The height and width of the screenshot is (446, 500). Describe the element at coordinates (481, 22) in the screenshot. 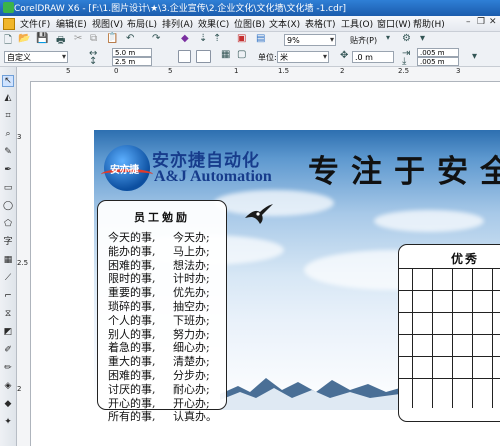

I see `restore-doc-icon: ❐` at that location.